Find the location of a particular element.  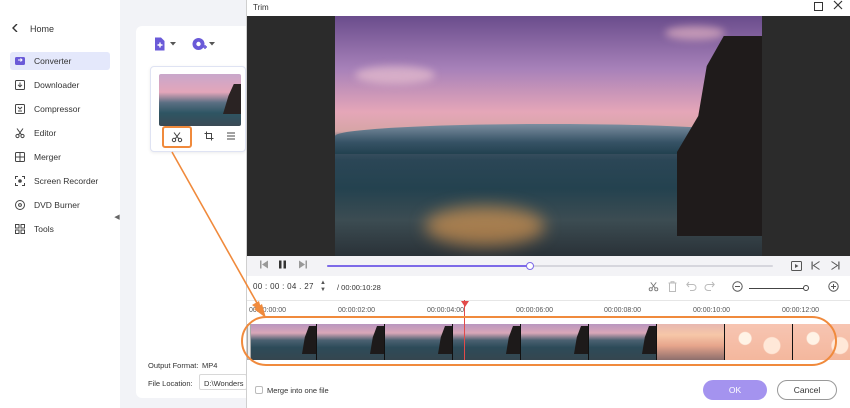

sidebar-item-screen-recorder: Screen Recorder is located at coordinates (60, 181).